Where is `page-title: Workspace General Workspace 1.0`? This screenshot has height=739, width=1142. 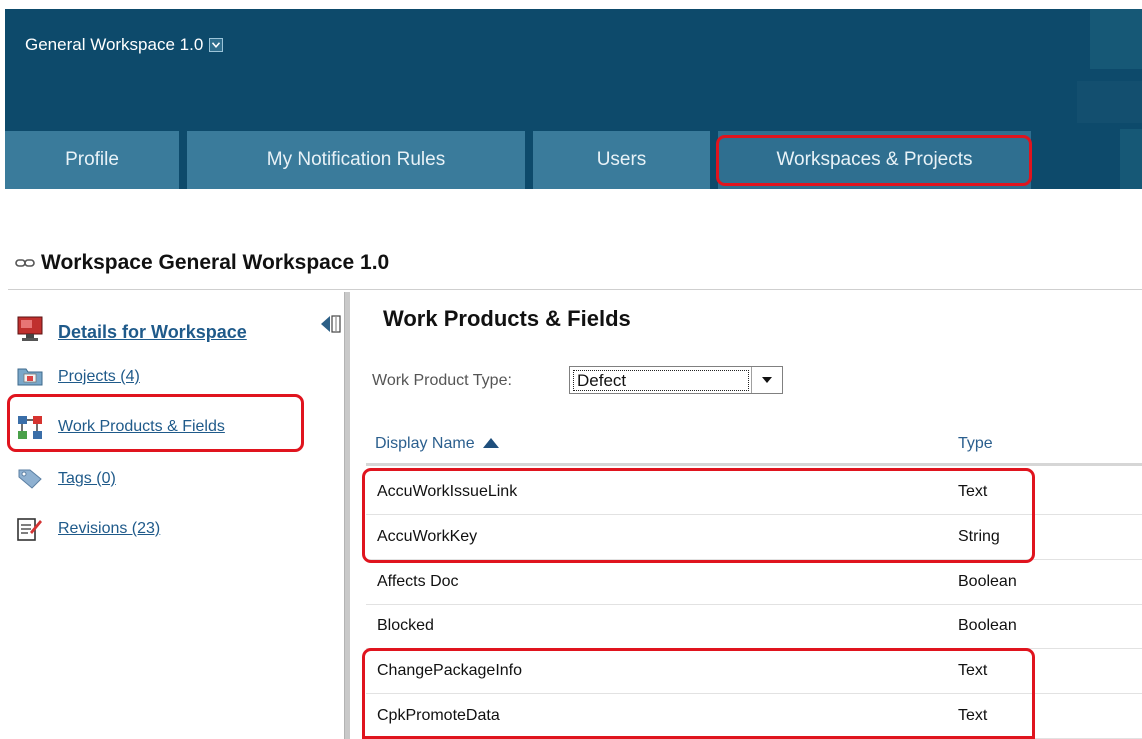 page-title: Workspace General Workspace 1.0 is located at coordinates (202, 263).